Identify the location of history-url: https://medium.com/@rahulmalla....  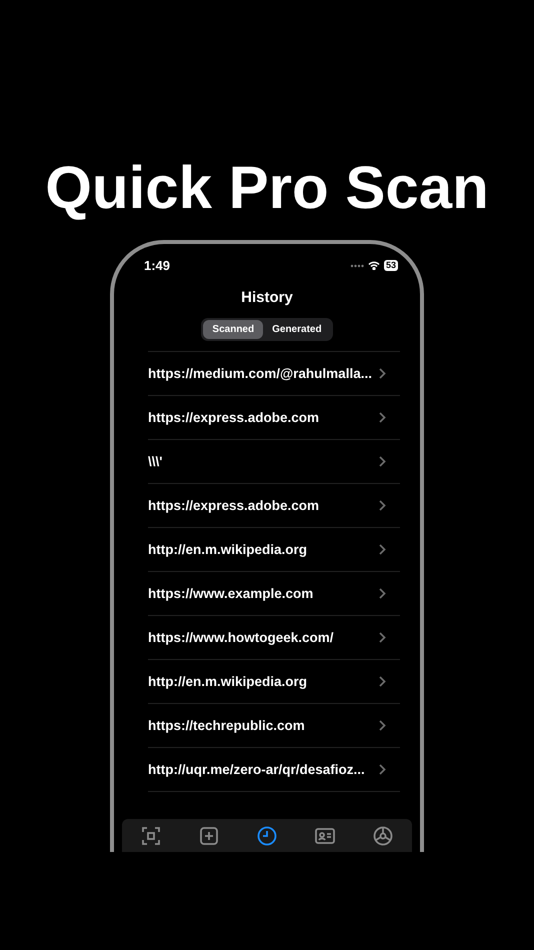
(260, 373).